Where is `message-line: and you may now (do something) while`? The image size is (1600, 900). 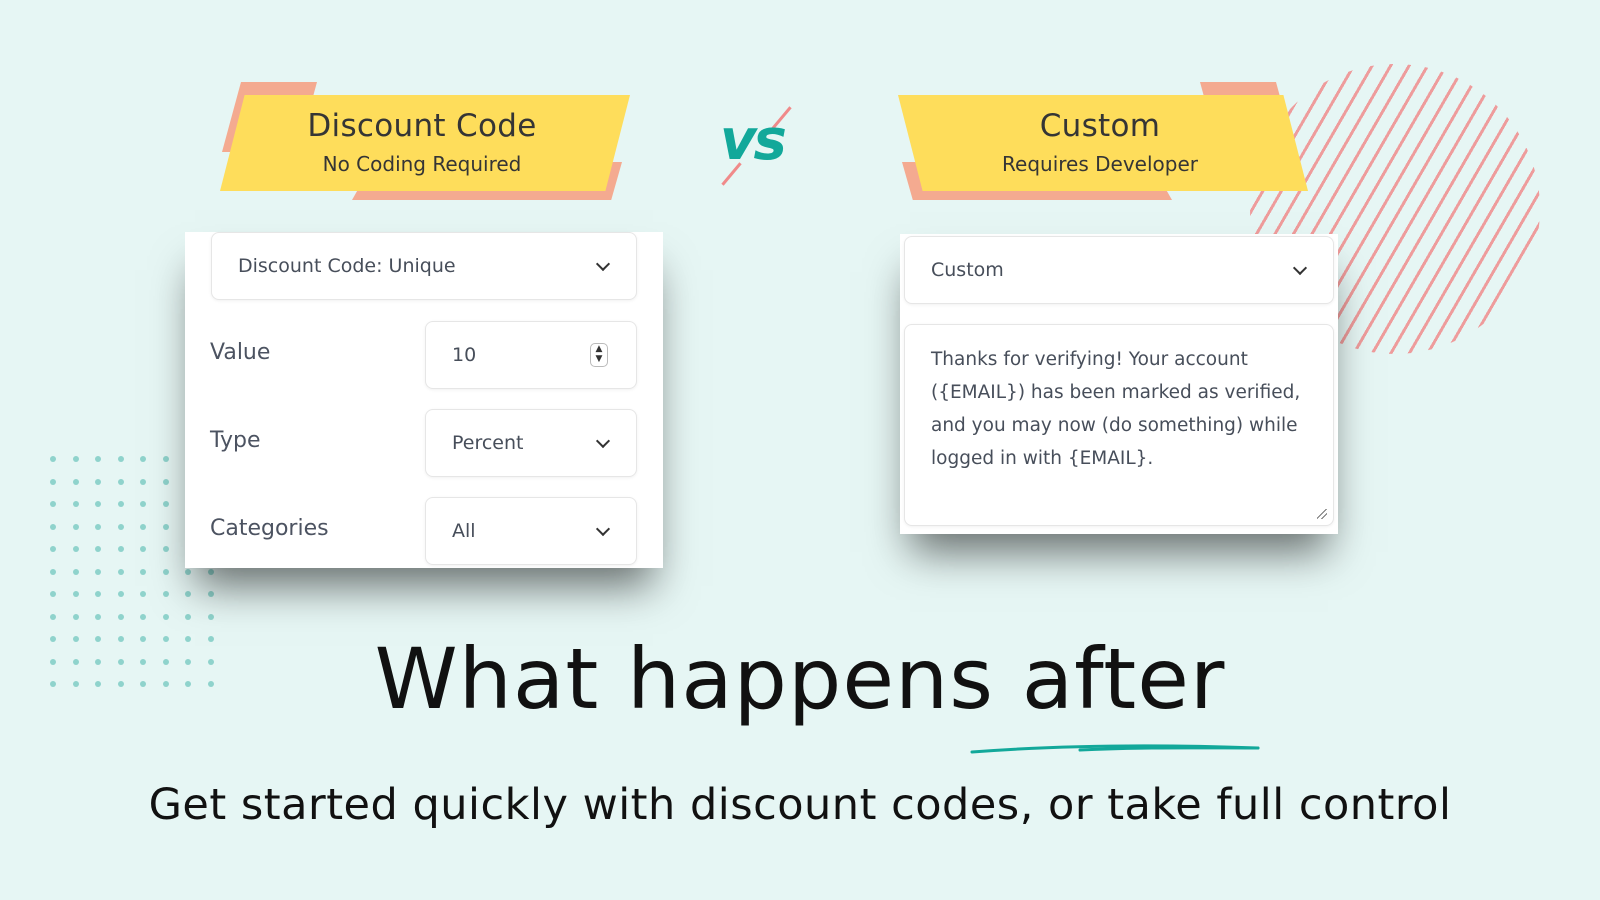
message-line: and you may now (do something) while is located at coordinates (1114, 425).